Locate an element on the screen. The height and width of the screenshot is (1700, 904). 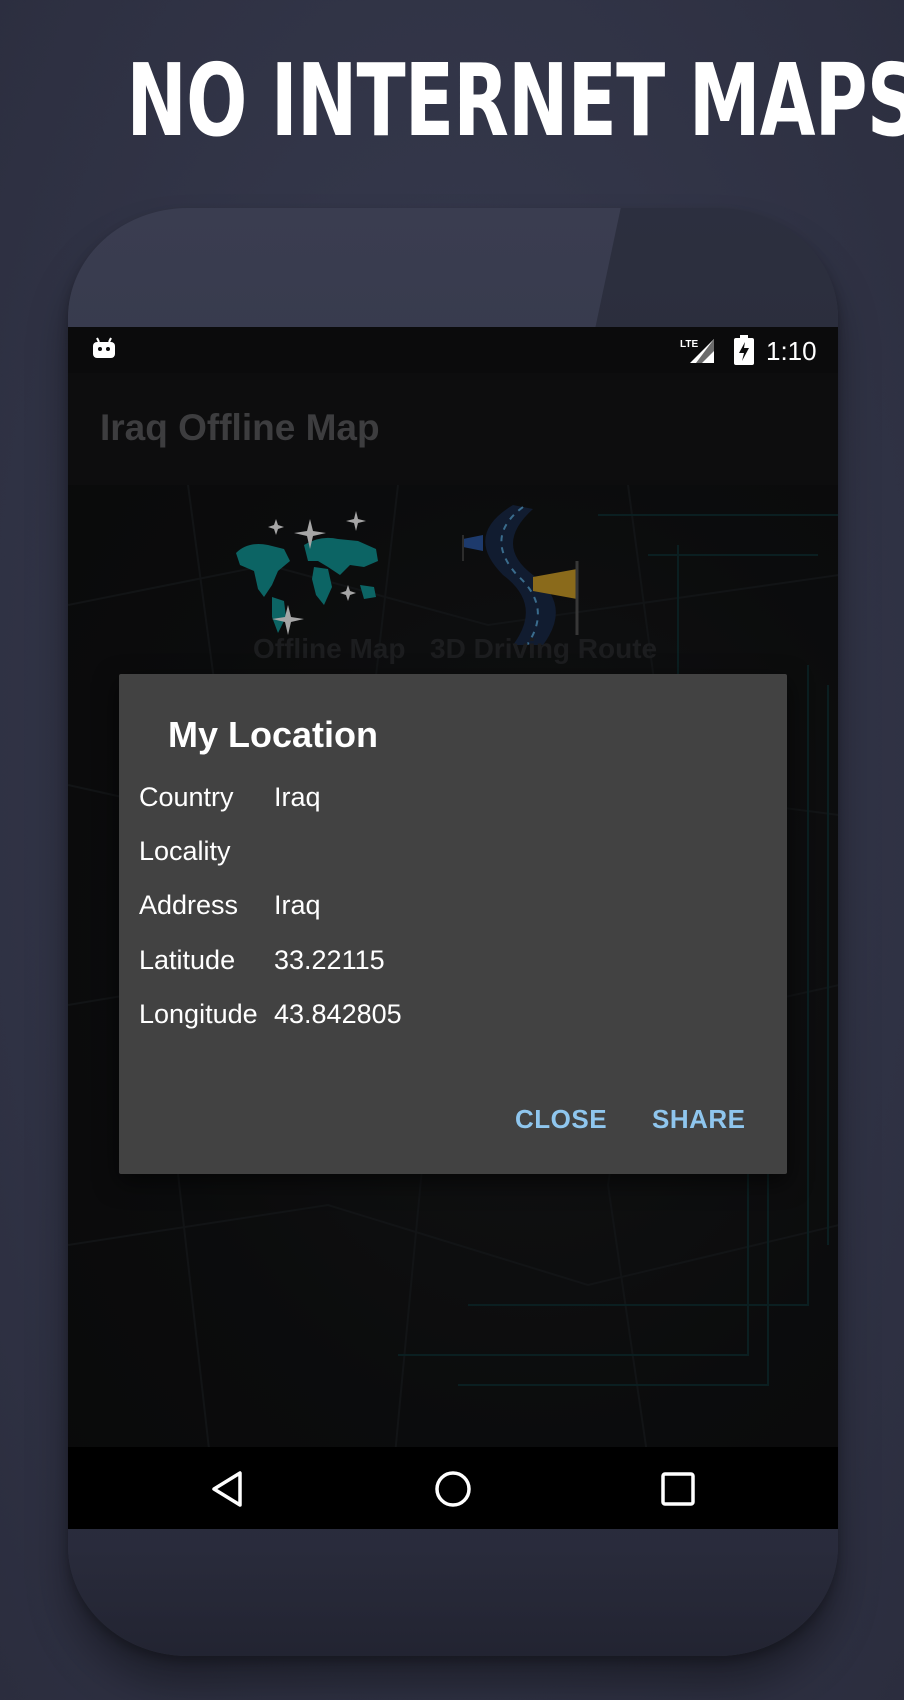
address-row: Address Iraq is located at coordinates (449, 910).